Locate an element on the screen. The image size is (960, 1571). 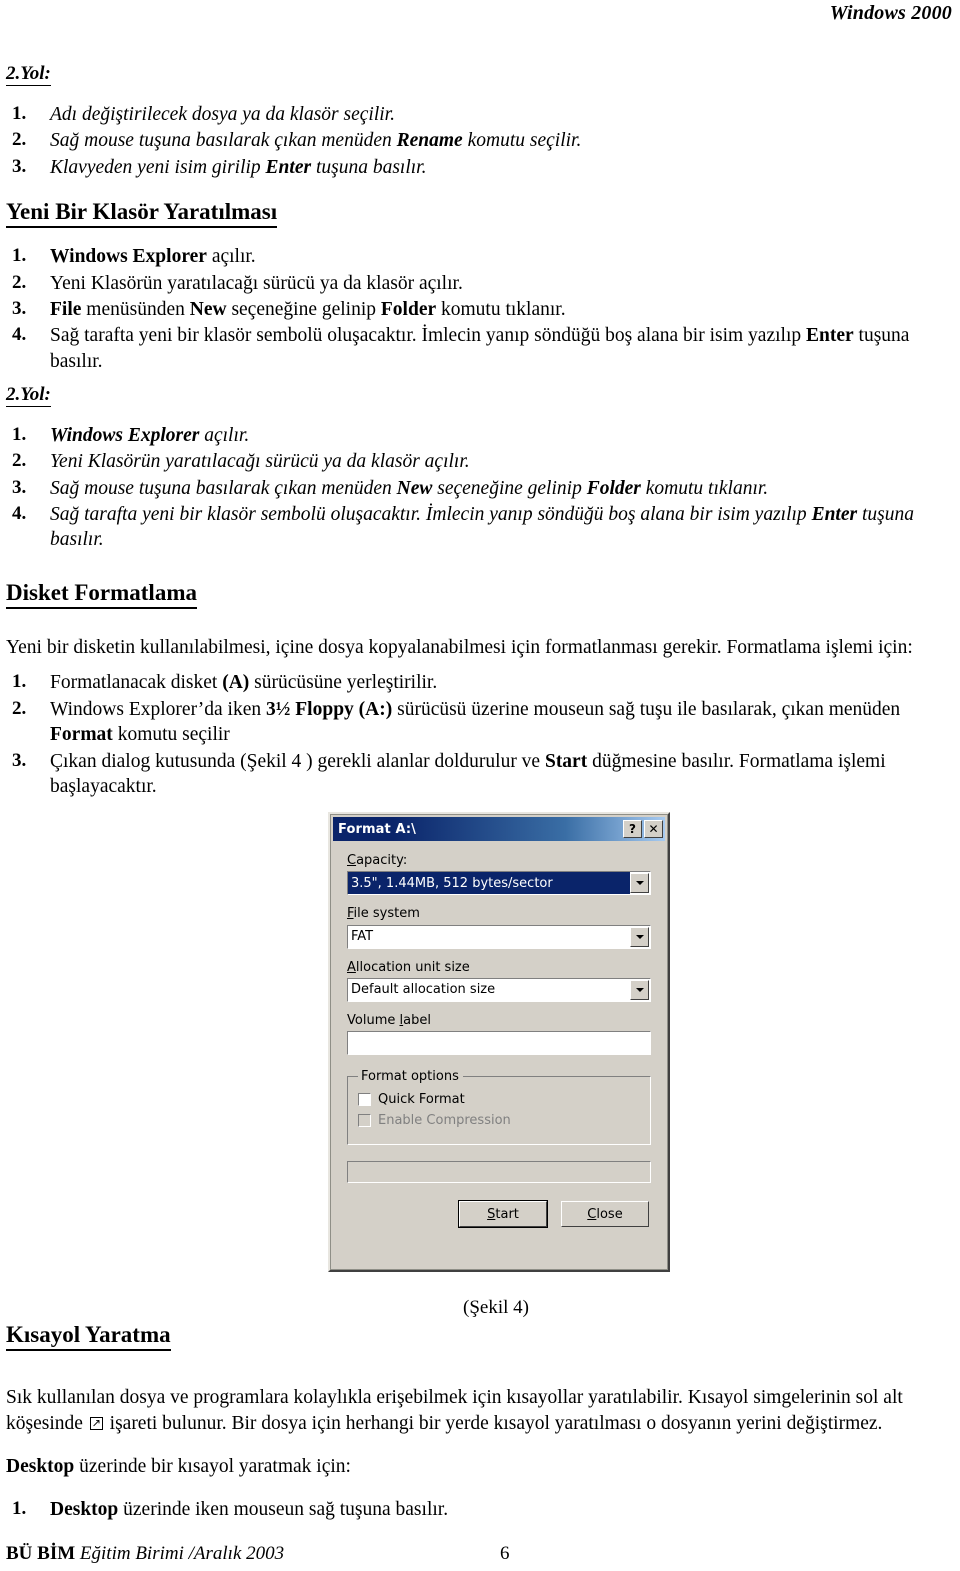
capacity-combobox: 3.5", 1.44MB, 512 bytes/sector is located at coordinates (499, 883).